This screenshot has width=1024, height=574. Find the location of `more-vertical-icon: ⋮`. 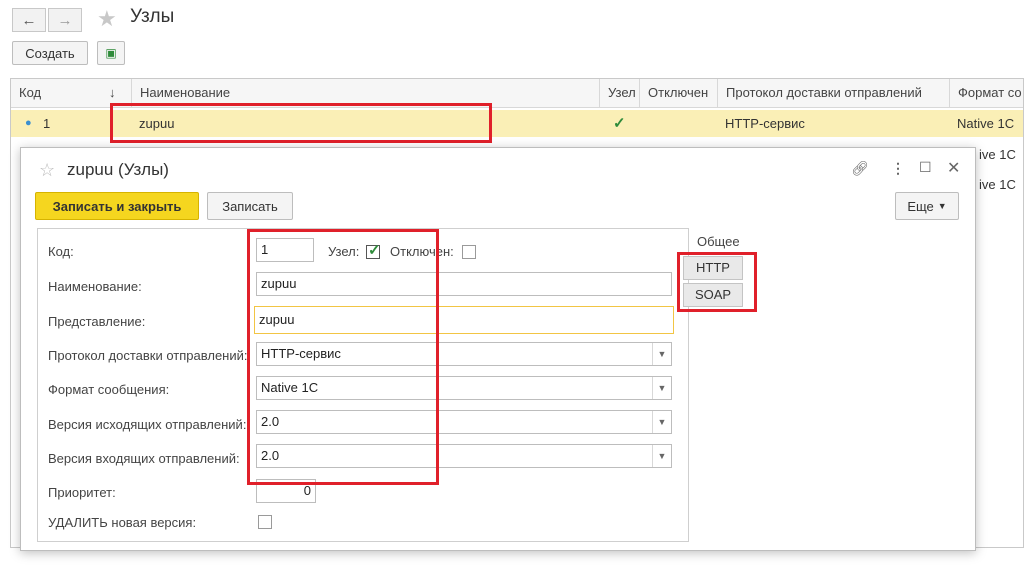

more-vertical-icon: ⋮ is located at coordinates (898, 168).